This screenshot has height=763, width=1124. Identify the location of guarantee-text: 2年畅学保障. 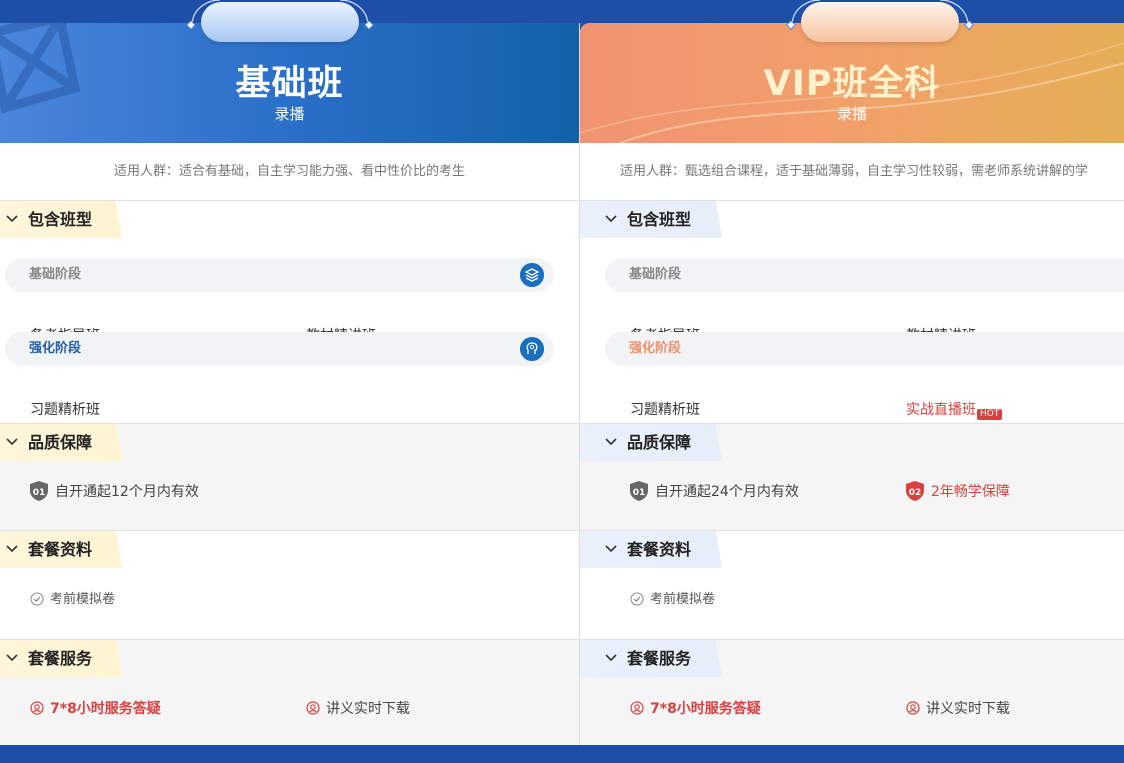
(970, 492).